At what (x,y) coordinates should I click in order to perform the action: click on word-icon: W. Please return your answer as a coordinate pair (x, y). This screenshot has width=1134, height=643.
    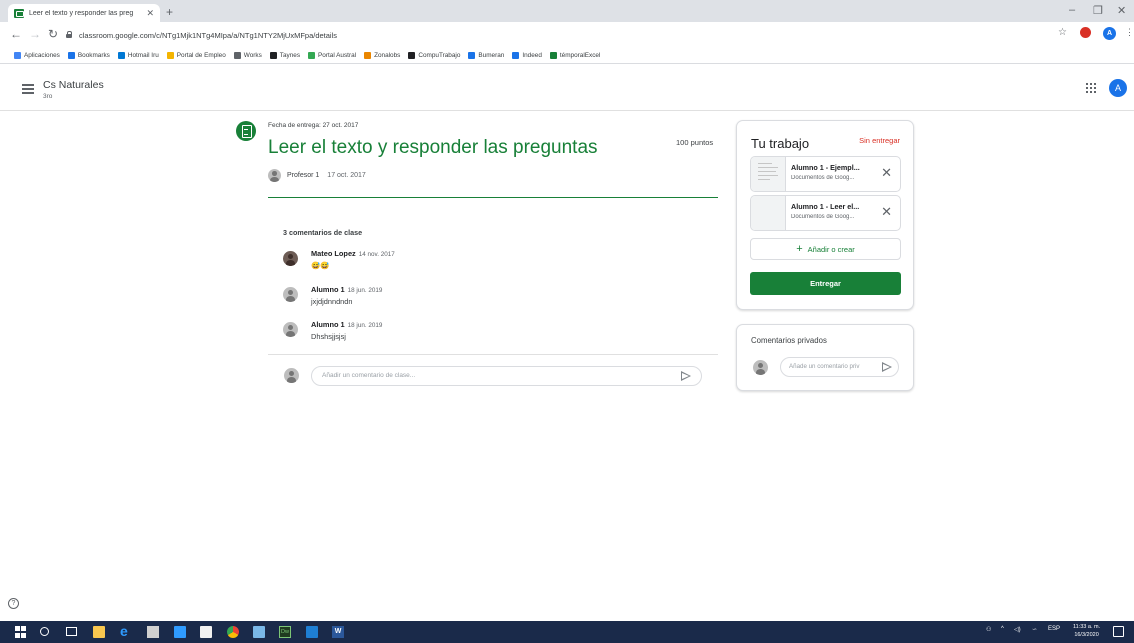
    Looking at the image, I should click on (338, 632).